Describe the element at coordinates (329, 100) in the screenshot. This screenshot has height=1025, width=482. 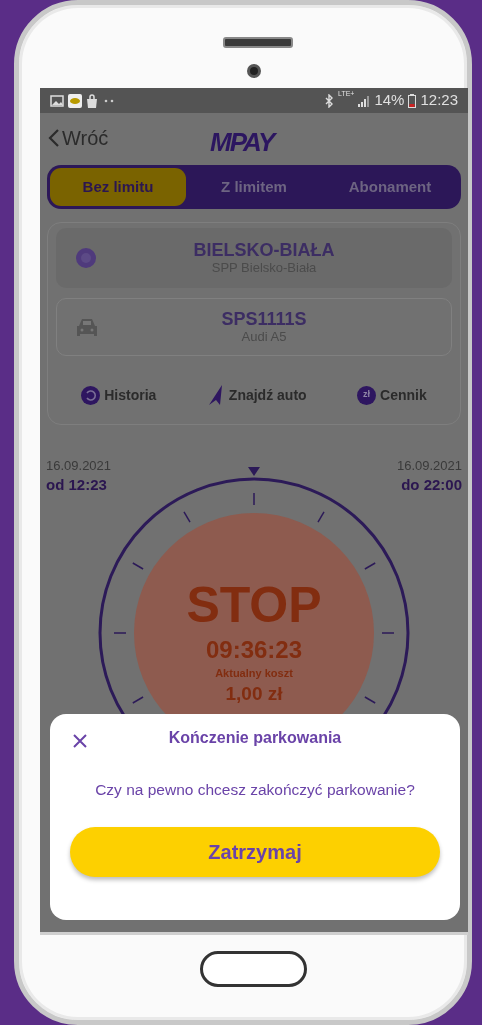
I see `bluetooth-icon` at that location.